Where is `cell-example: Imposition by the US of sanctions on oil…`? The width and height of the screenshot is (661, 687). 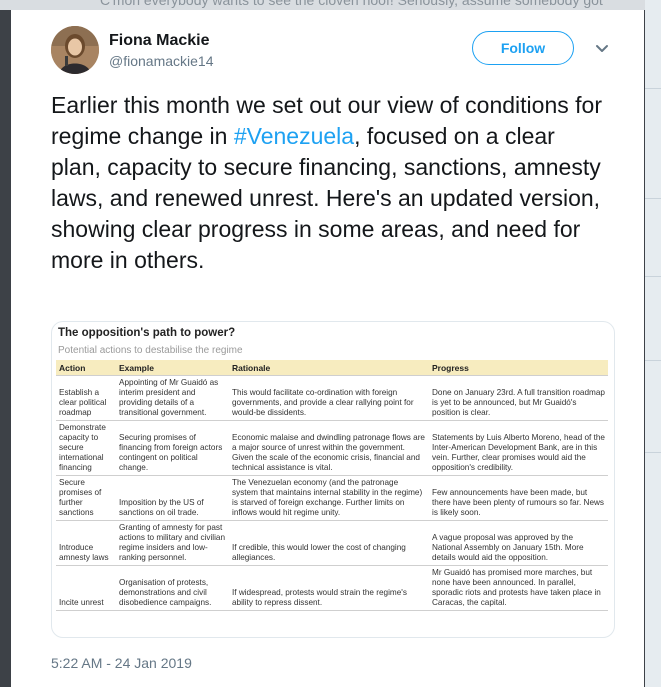
cell-example: Imposition by the US of sanctions on oil… is located at coordinates (172, 498).